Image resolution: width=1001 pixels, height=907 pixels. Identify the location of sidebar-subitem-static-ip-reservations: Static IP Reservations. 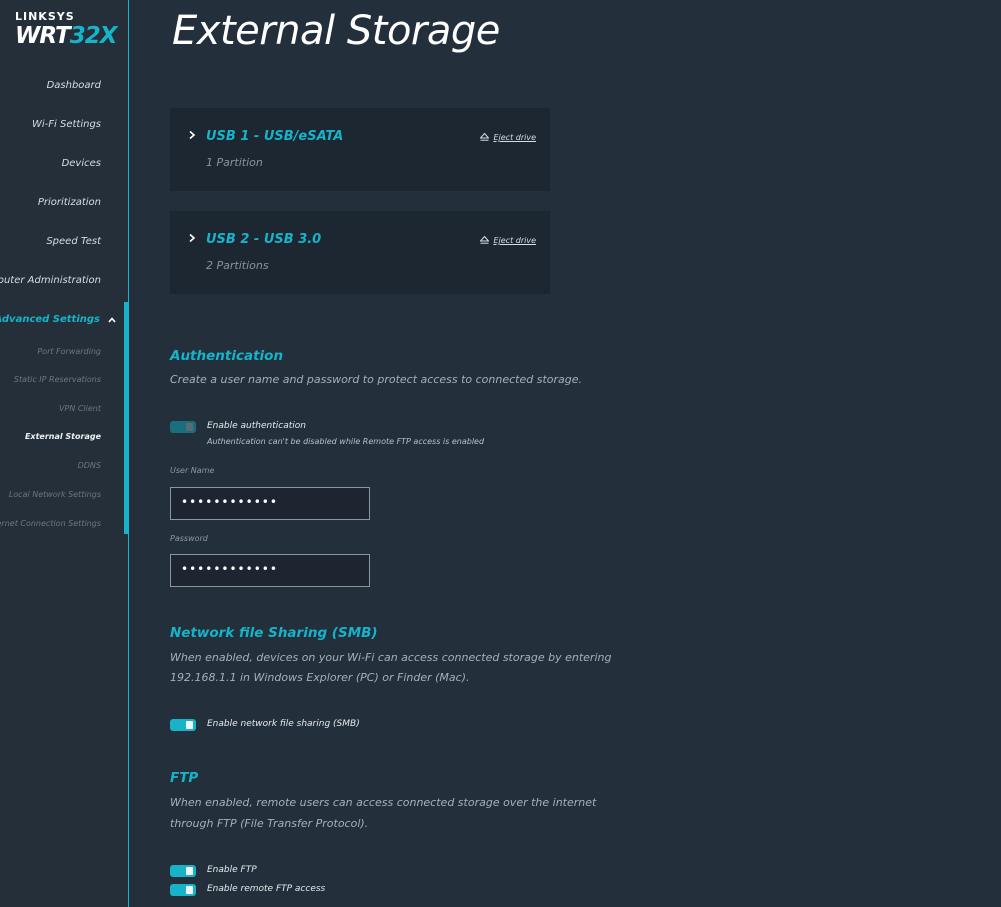
(57, 379).